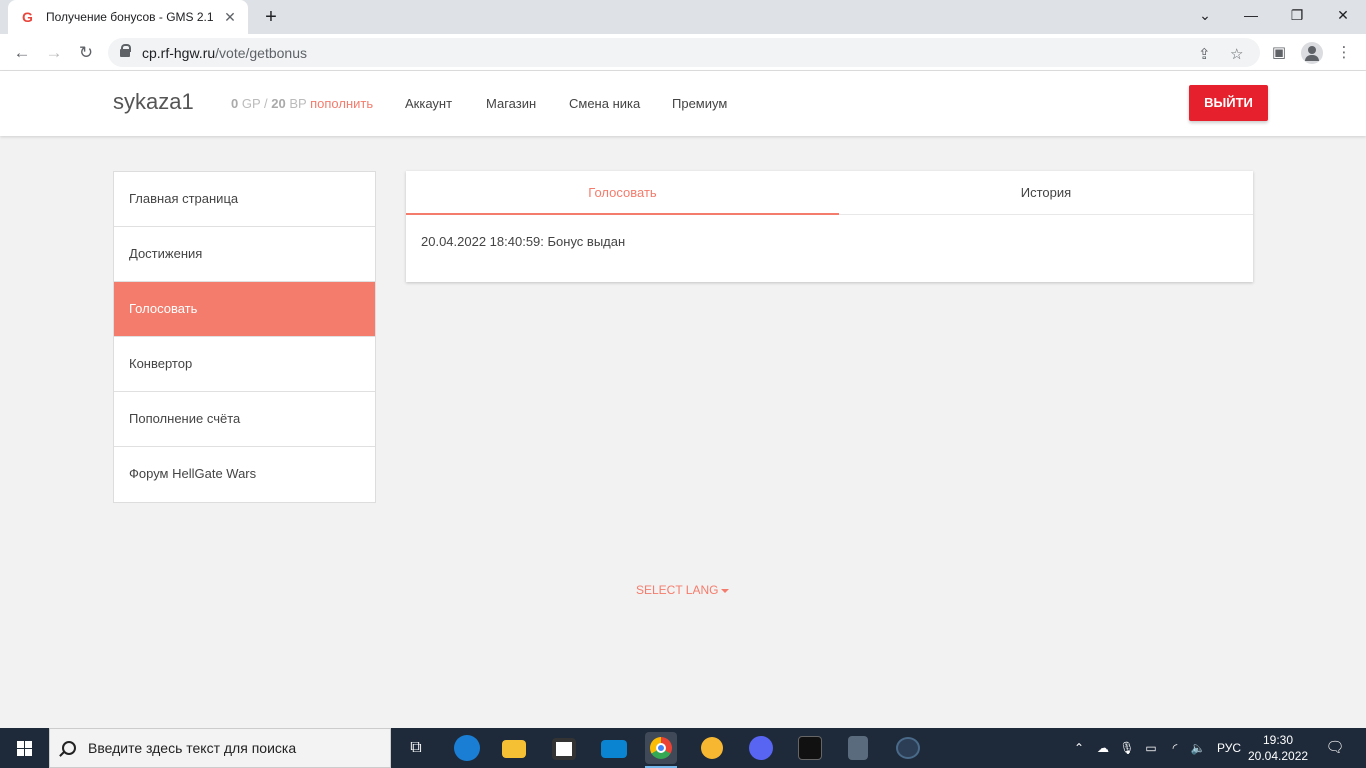  I want to click on sidebar-item-home: Главная страница, so click(244, 199).